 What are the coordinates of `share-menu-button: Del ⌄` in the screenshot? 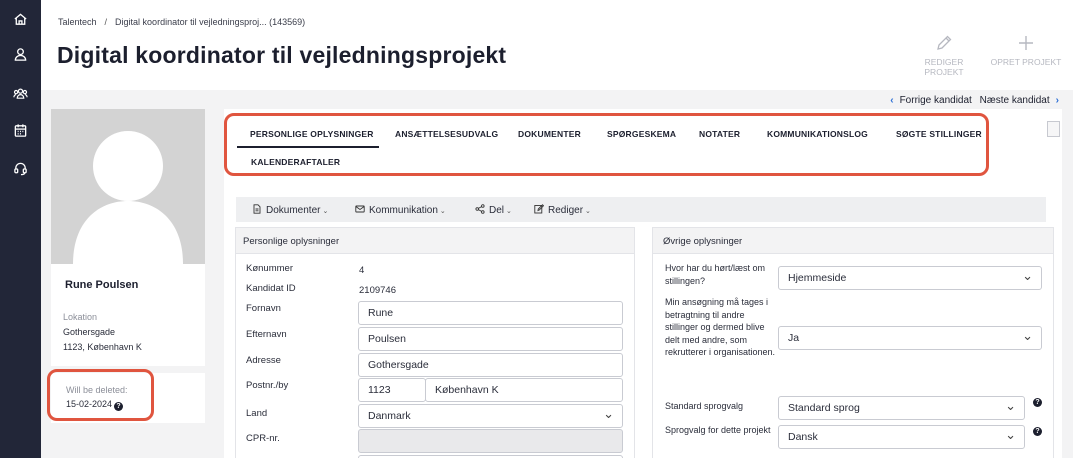 It's located at (493, 210).